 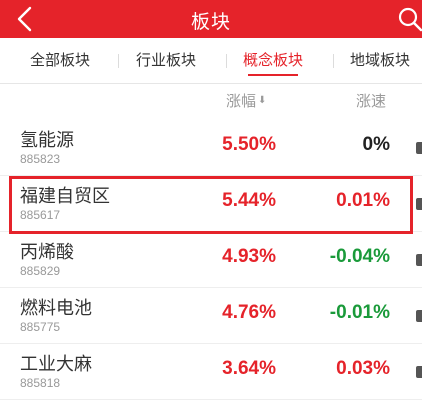 I want to click on sector-name: 燃料电池, so click(x=56, y=308).